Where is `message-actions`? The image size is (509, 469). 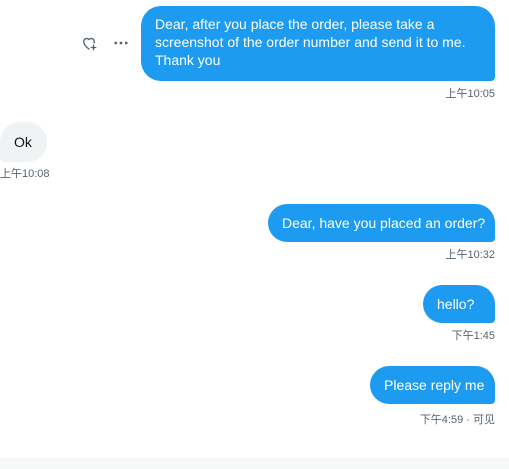 message-actions is located at coordinates (105, 43).